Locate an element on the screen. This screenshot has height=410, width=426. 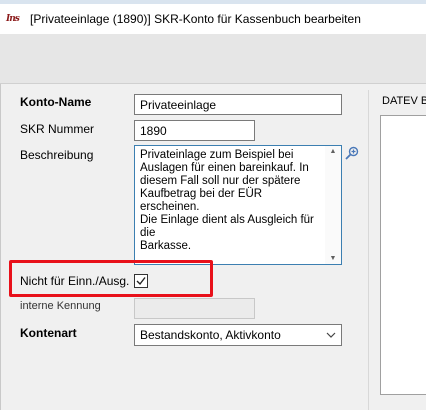
datev-panel-title: DATEV B is located at coordinates (404, 101).